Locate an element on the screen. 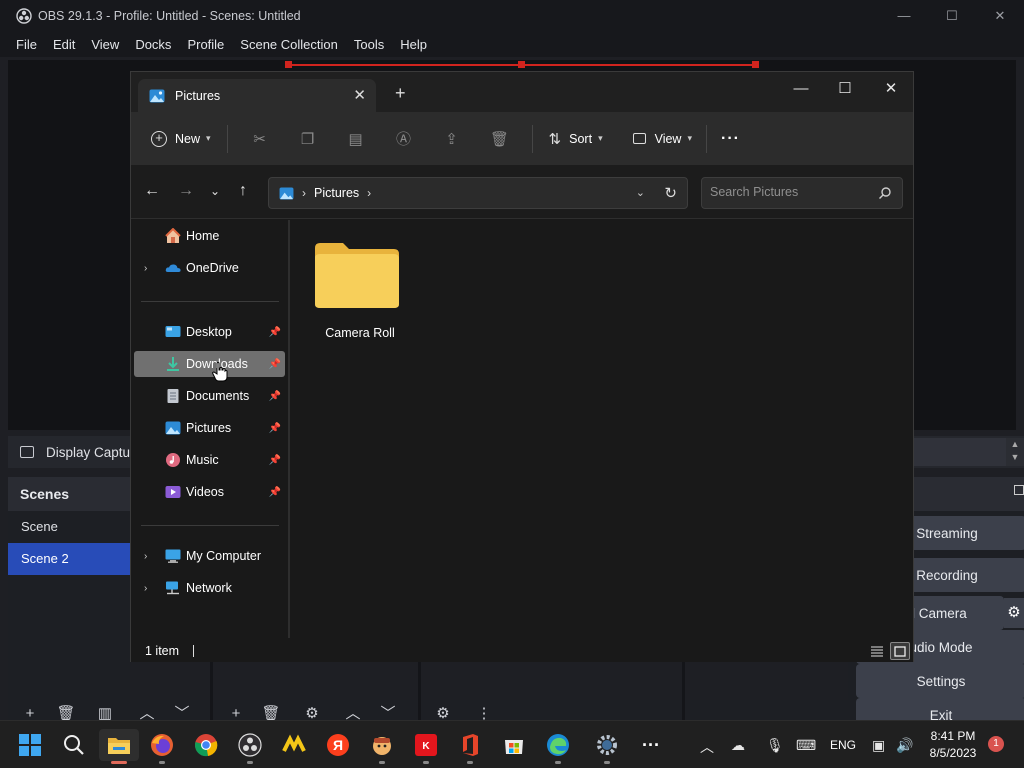 The image size is (1024, 768). scene-item-selected: Scene 2 is located at coordinates (69, 559).